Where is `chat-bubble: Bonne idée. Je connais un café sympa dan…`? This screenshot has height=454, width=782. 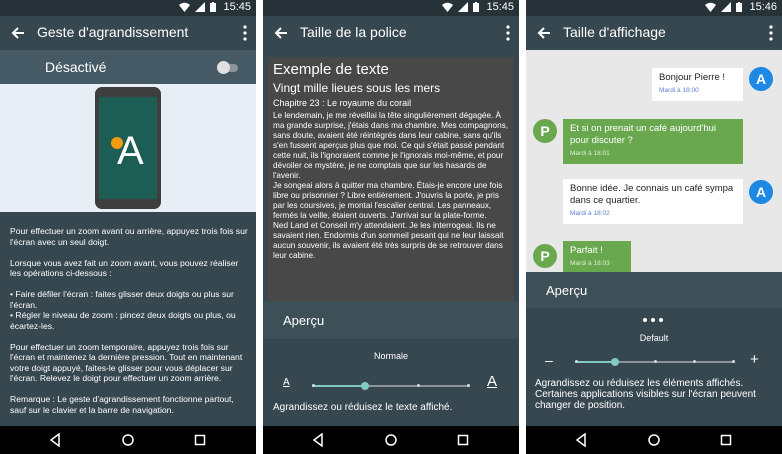
chat-bubble: Bonne idée. Je connais un café sympa dan… is located at coordinates (653, 201).